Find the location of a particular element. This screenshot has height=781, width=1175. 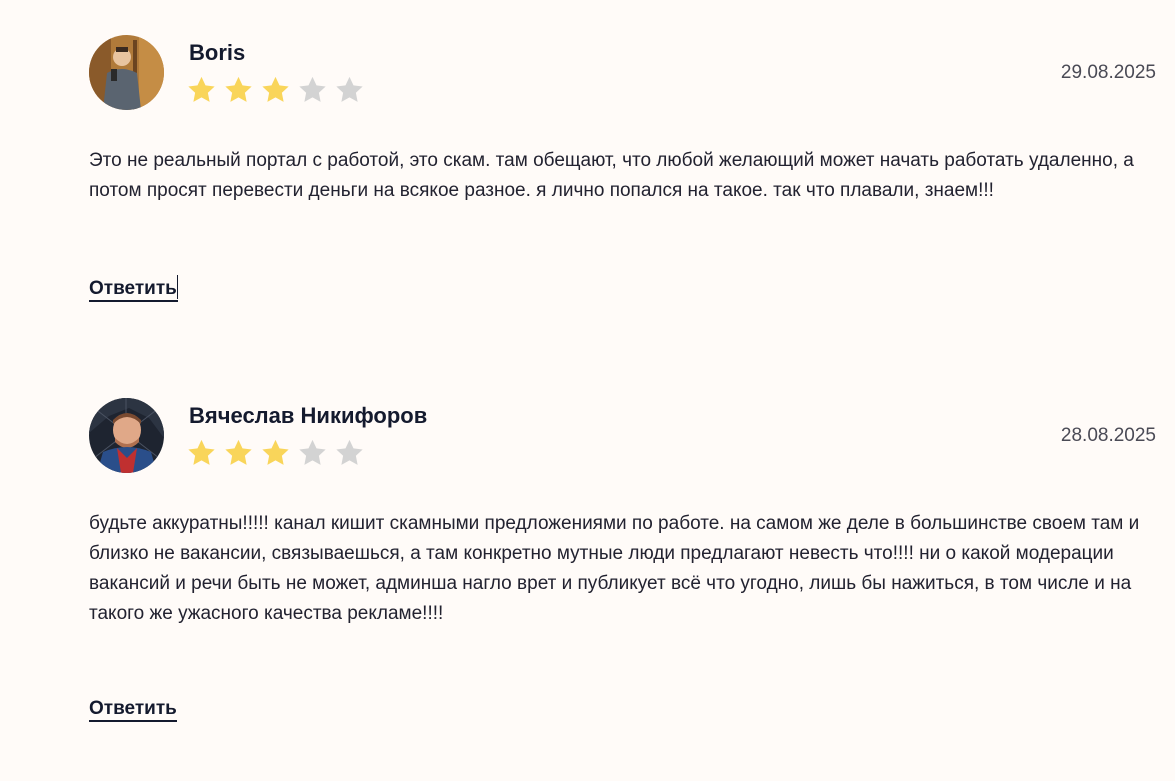

review-date: 28.08.2025 is located at coordinates (1108, 435).